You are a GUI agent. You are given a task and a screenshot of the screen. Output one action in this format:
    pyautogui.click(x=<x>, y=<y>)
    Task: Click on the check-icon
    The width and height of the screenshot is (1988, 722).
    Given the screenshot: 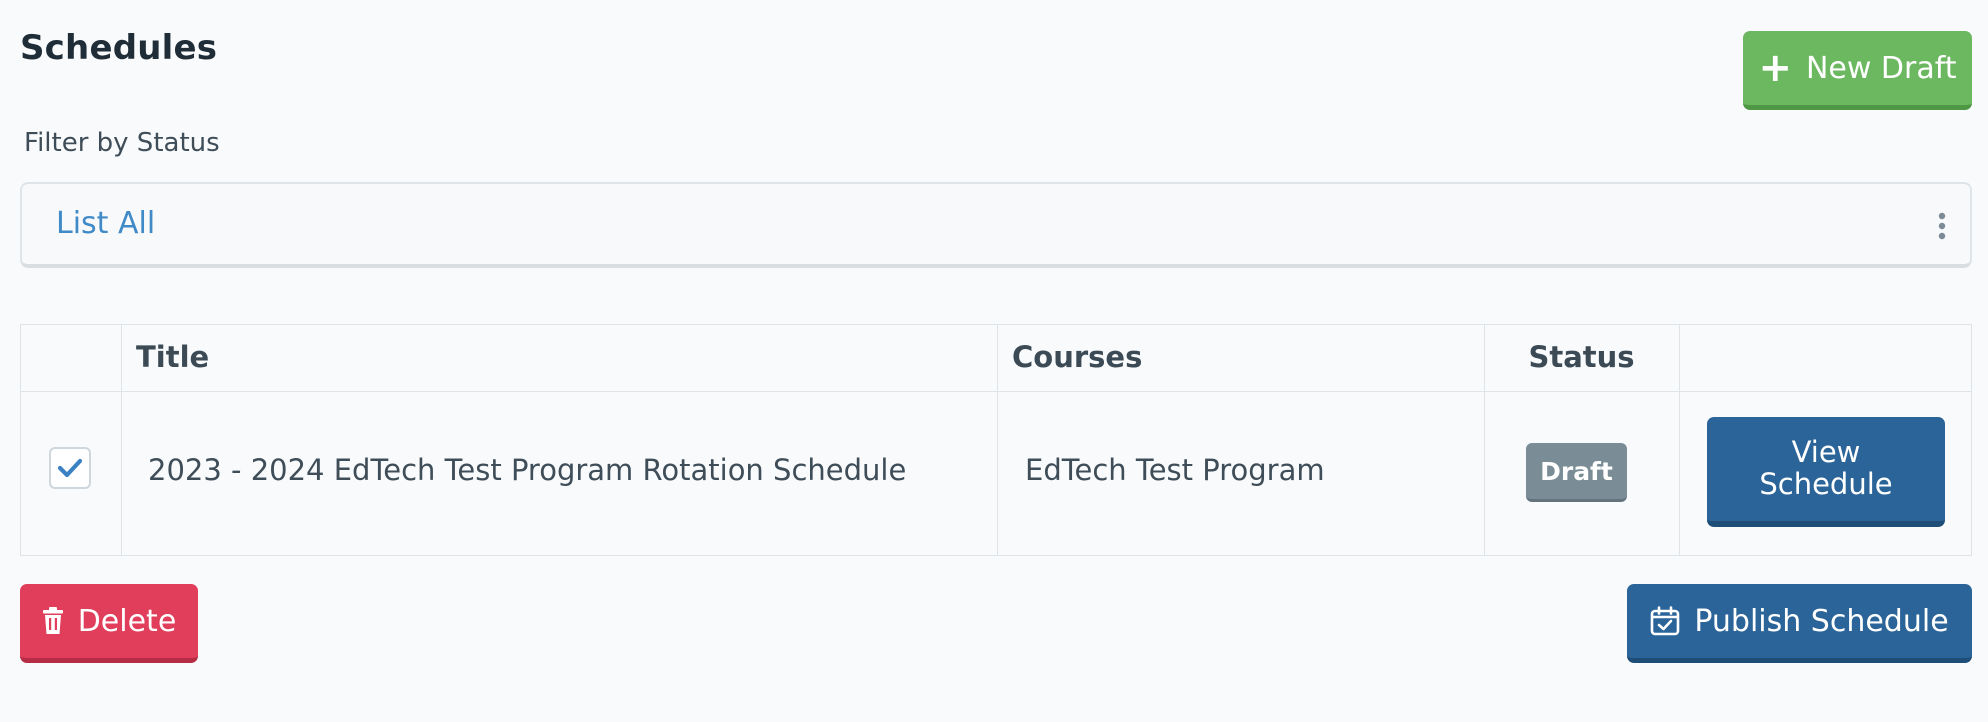 What is the action you would take?
    pyautogui.click(x=70, y=468)
    